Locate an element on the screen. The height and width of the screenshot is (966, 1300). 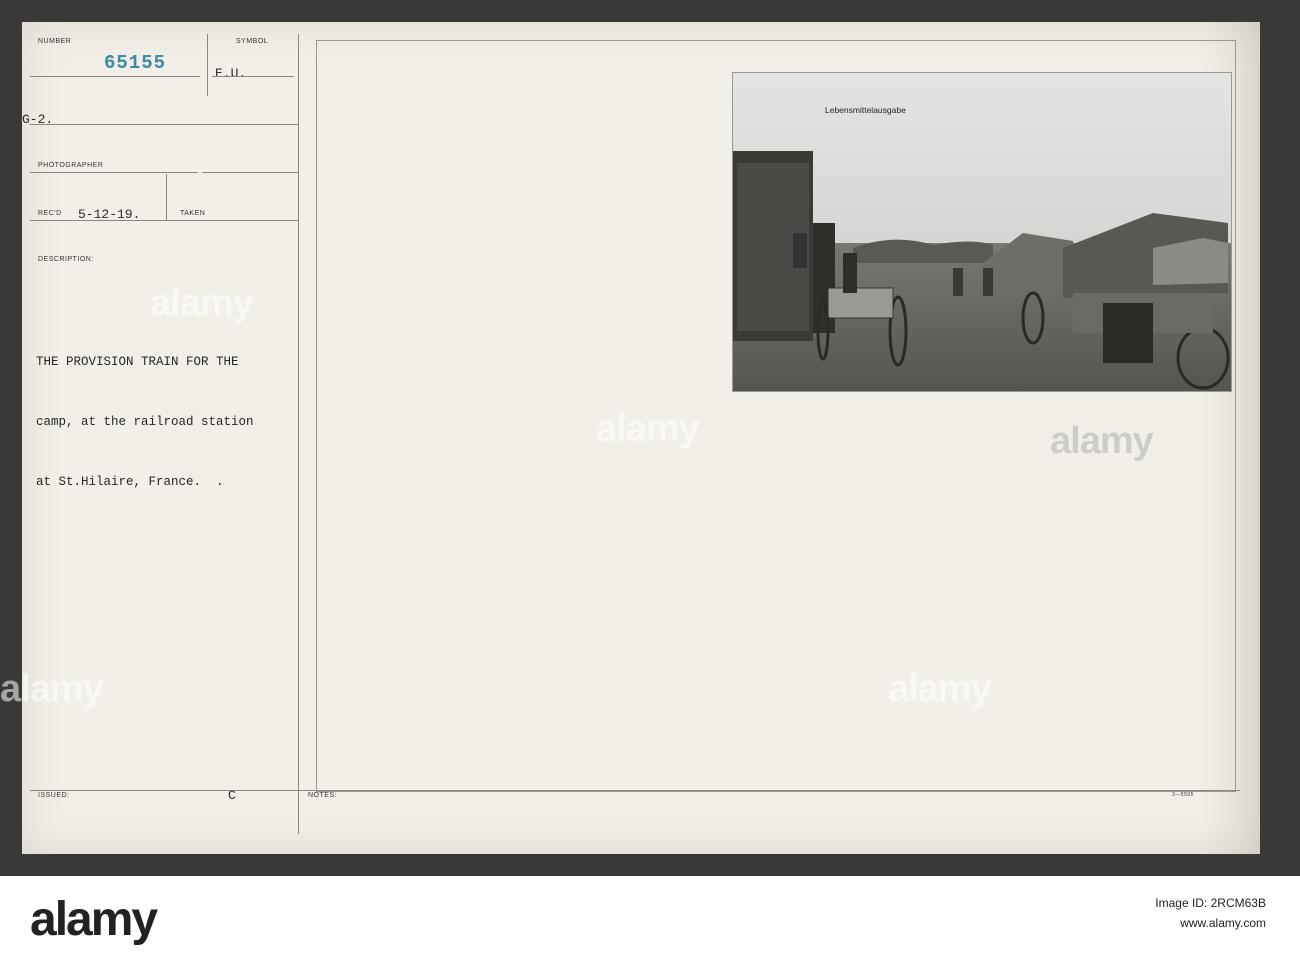
issued-label: ISSUED: is located at coordinates (54, 795).